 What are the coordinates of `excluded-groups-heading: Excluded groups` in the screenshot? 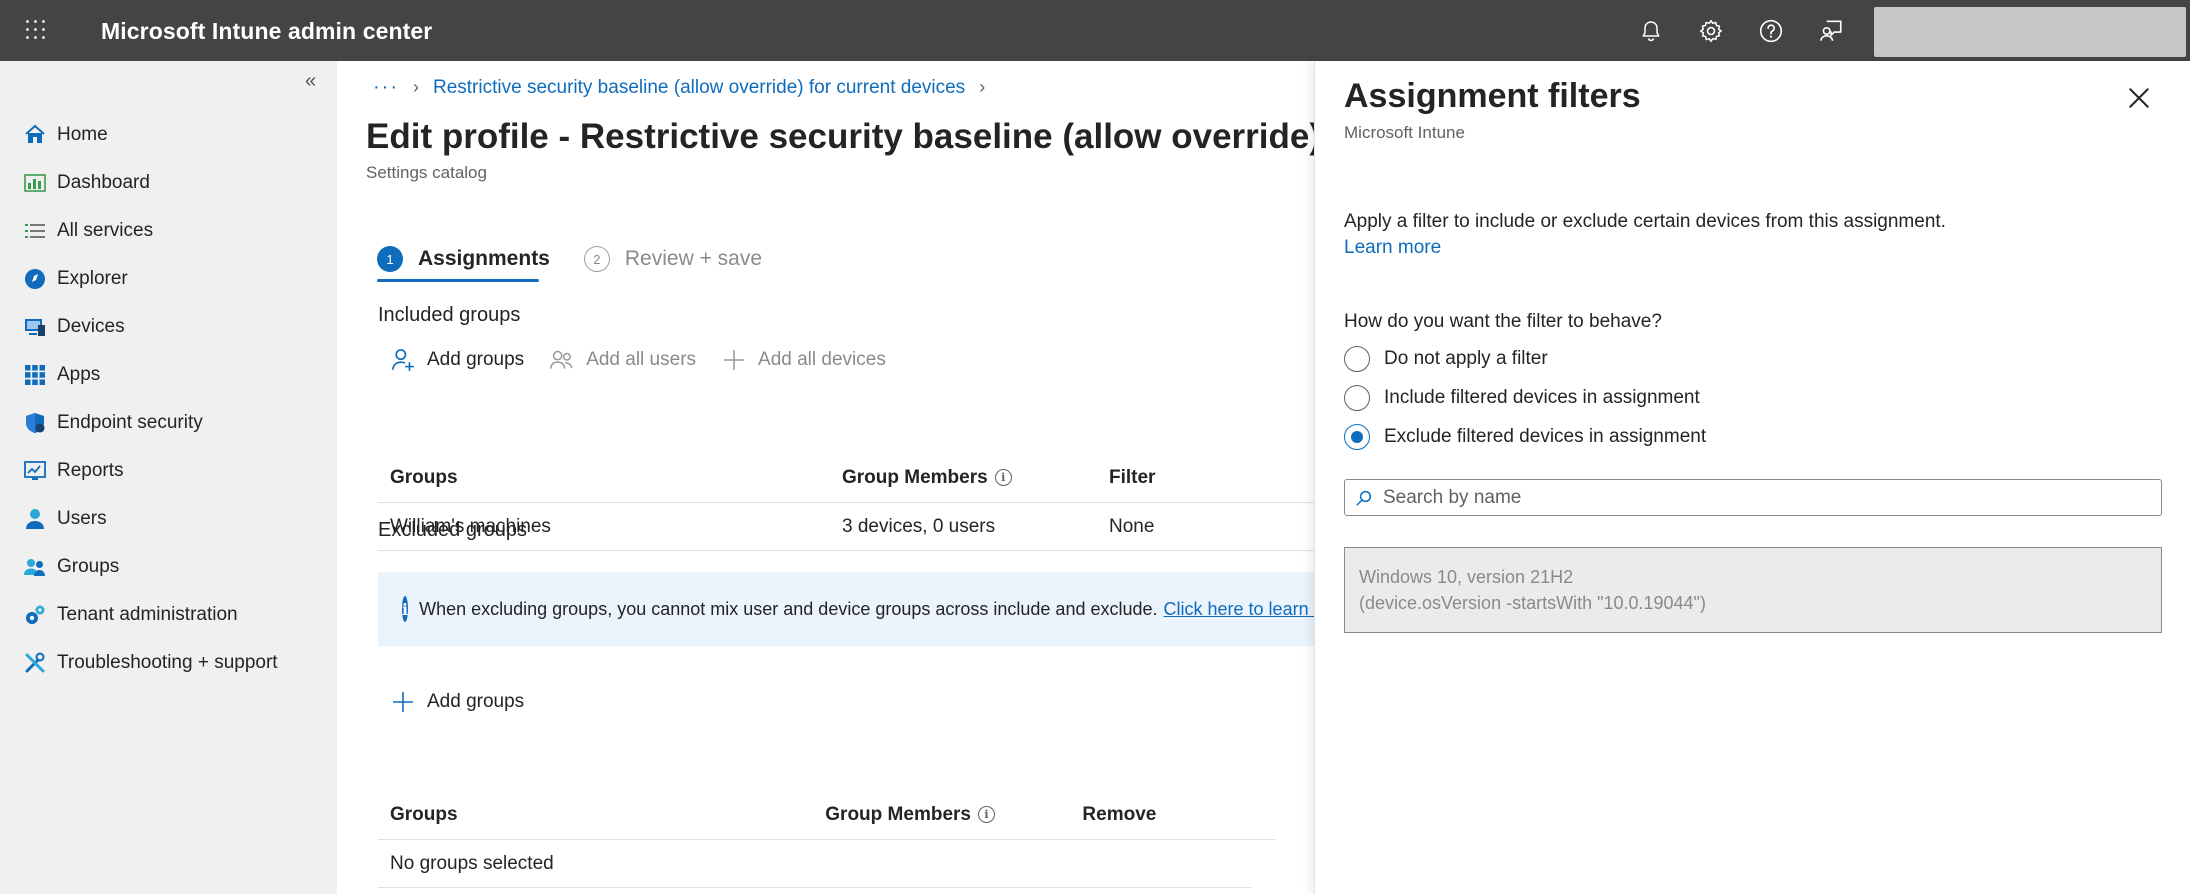 It's located at (452, 530).